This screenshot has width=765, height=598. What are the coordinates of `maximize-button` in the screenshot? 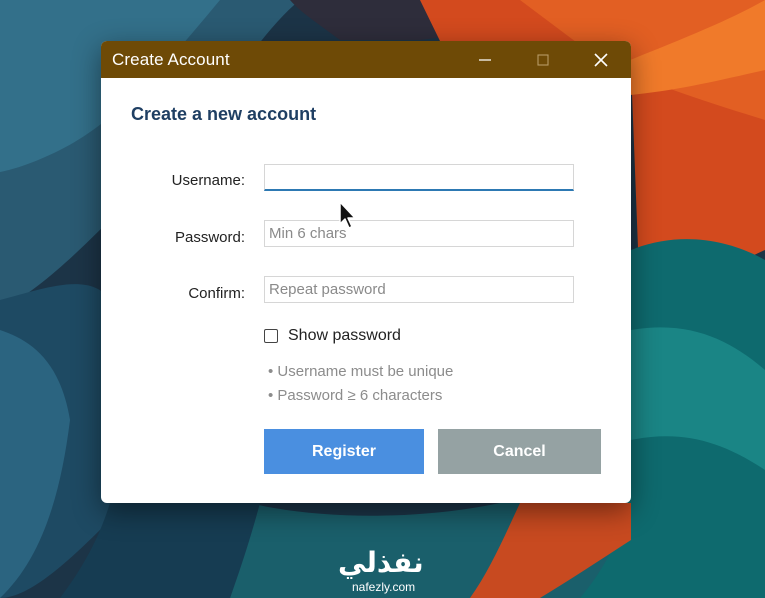 It's located at (543, 59).